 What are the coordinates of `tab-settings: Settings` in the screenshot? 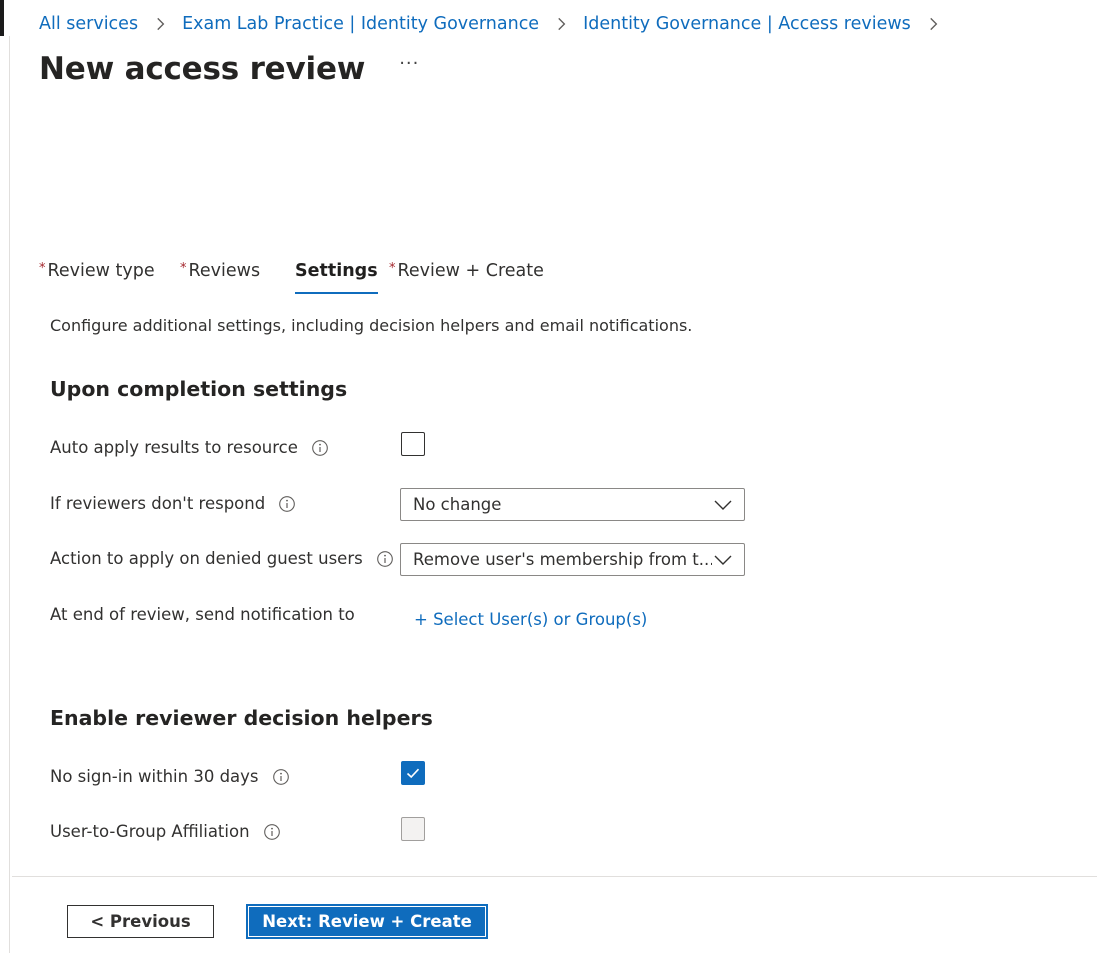 It's located at (336, 277).